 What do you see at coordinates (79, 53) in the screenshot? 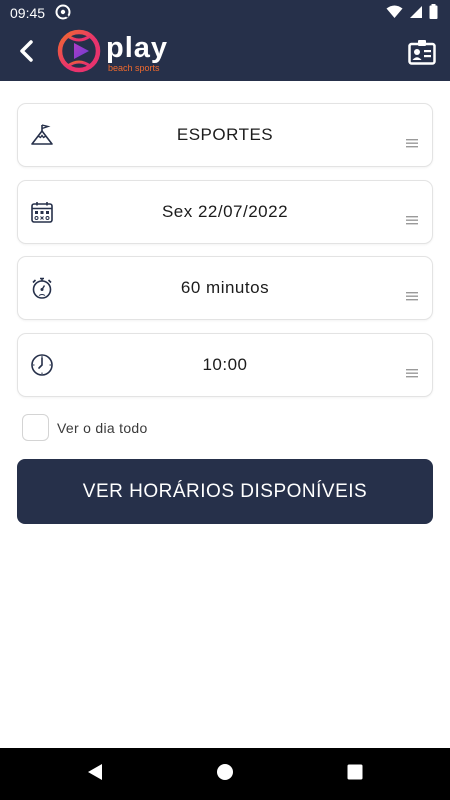
I see `logo-ball-icon` at bounding box center [79, 53].